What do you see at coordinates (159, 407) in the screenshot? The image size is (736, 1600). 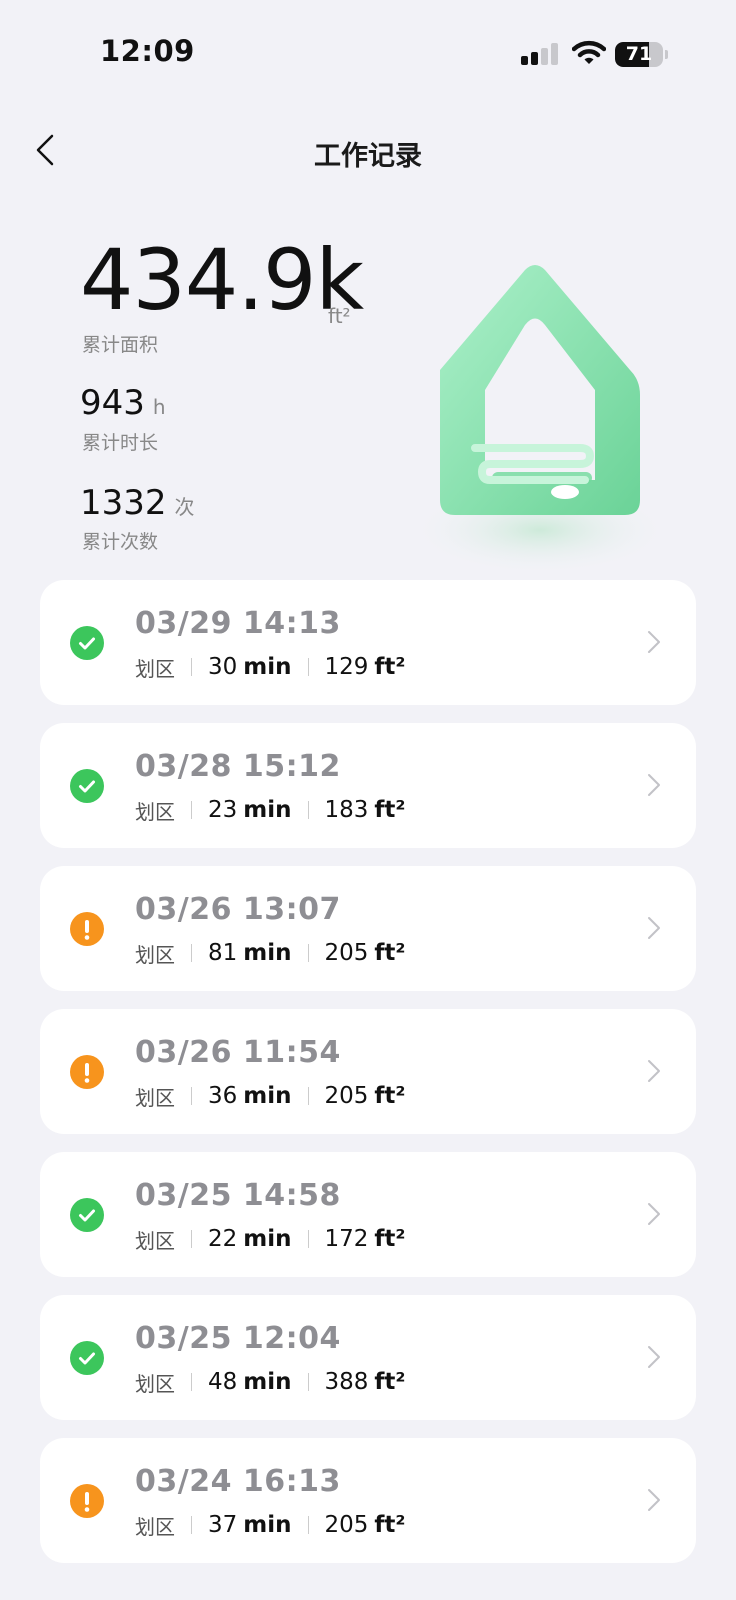 I see `total-duration-unit: h` at bounding box center [159, 407].